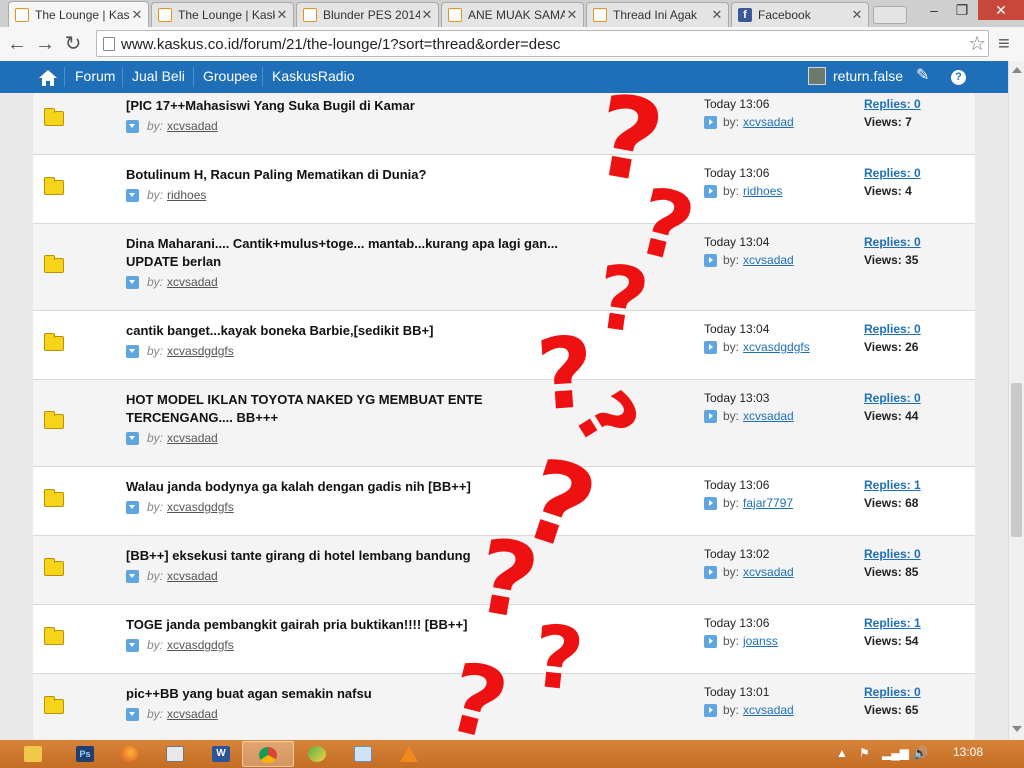 Image resolution: width=1024 pixels, height=768 pixels. What do you see at coordinates (34, 754) in the screenshot?
I see `taskbar-file-explorer` at bounding box center [34, 754].